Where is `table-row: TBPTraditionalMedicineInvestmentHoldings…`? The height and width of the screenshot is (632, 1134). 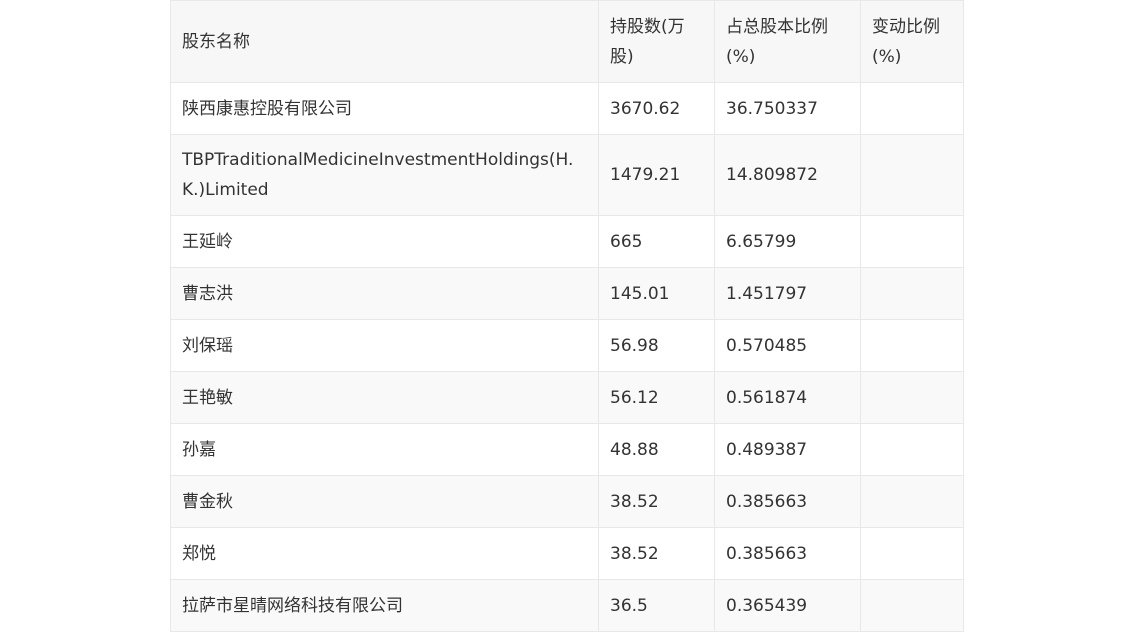 table-row: TBPTraditionalMedicineInvestmentHoldings… is located at coordinates (567, 175).